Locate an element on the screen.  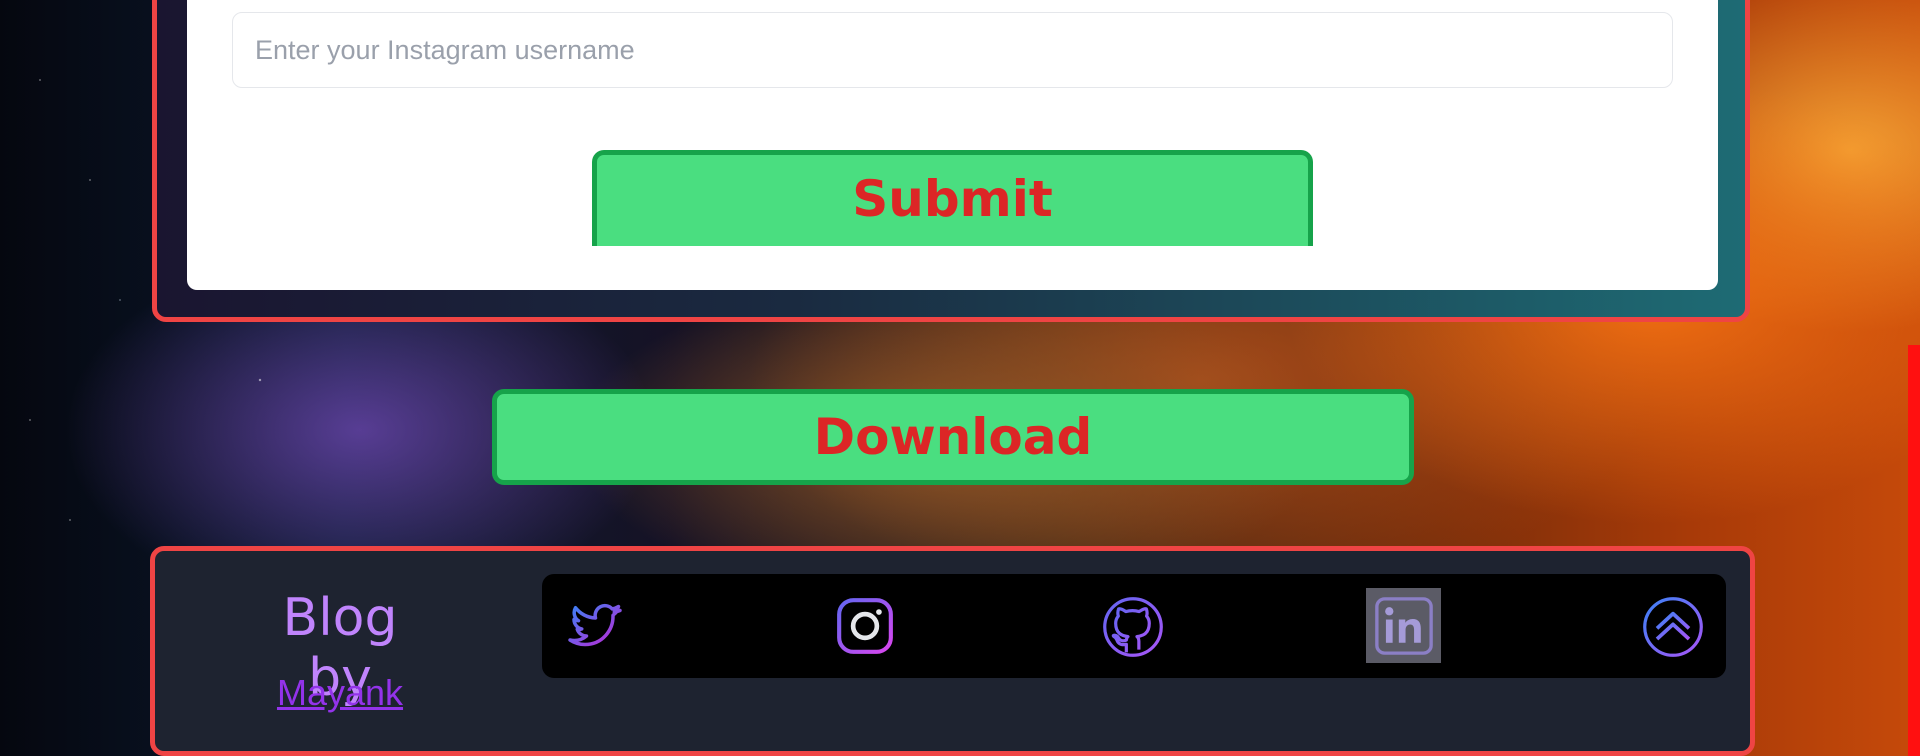
scrollbar-thumb is located at coordinates (1914, 550).